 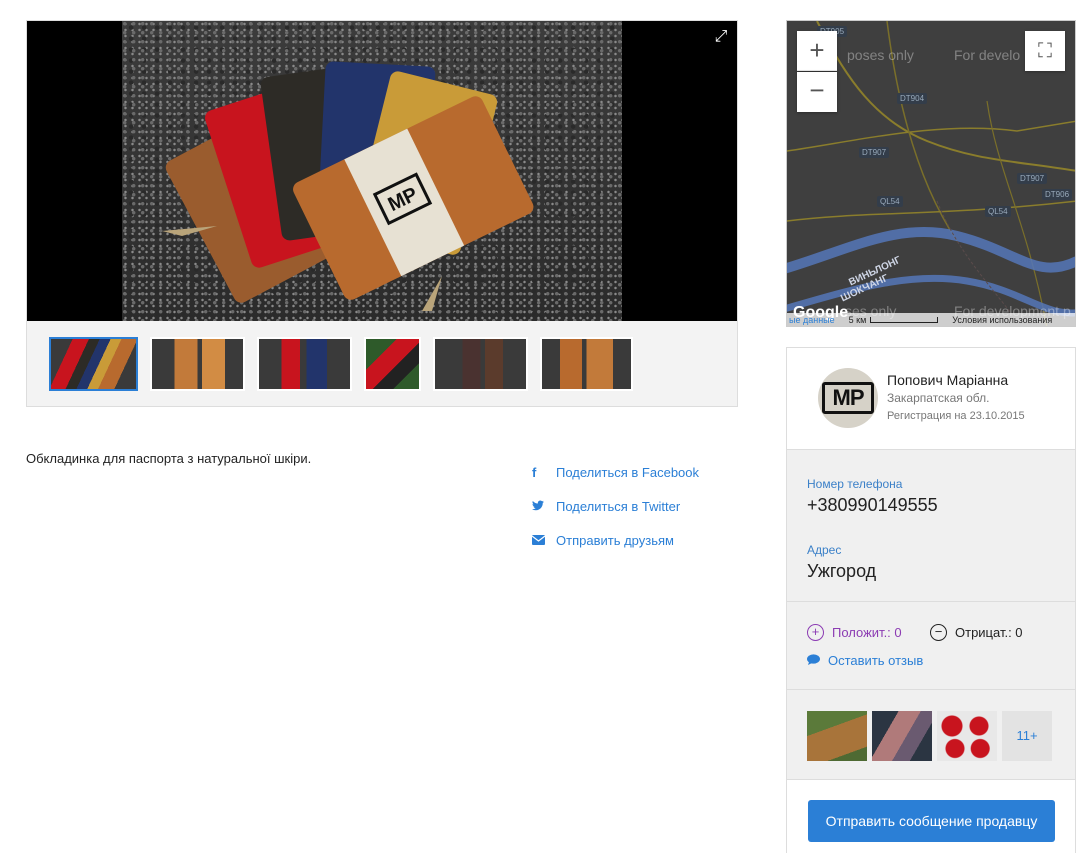 I want to click on zoom-in-button: +, so click(x=817, y=51).